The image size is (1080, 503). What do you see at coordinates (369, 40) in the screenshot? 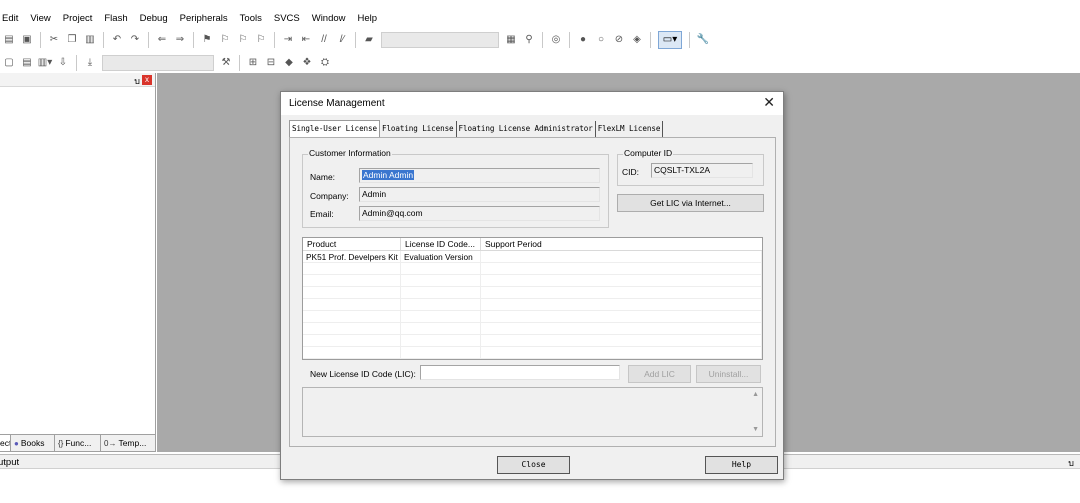
I see `find-in-files-icon: ▰` at bounding box center [369, 40].